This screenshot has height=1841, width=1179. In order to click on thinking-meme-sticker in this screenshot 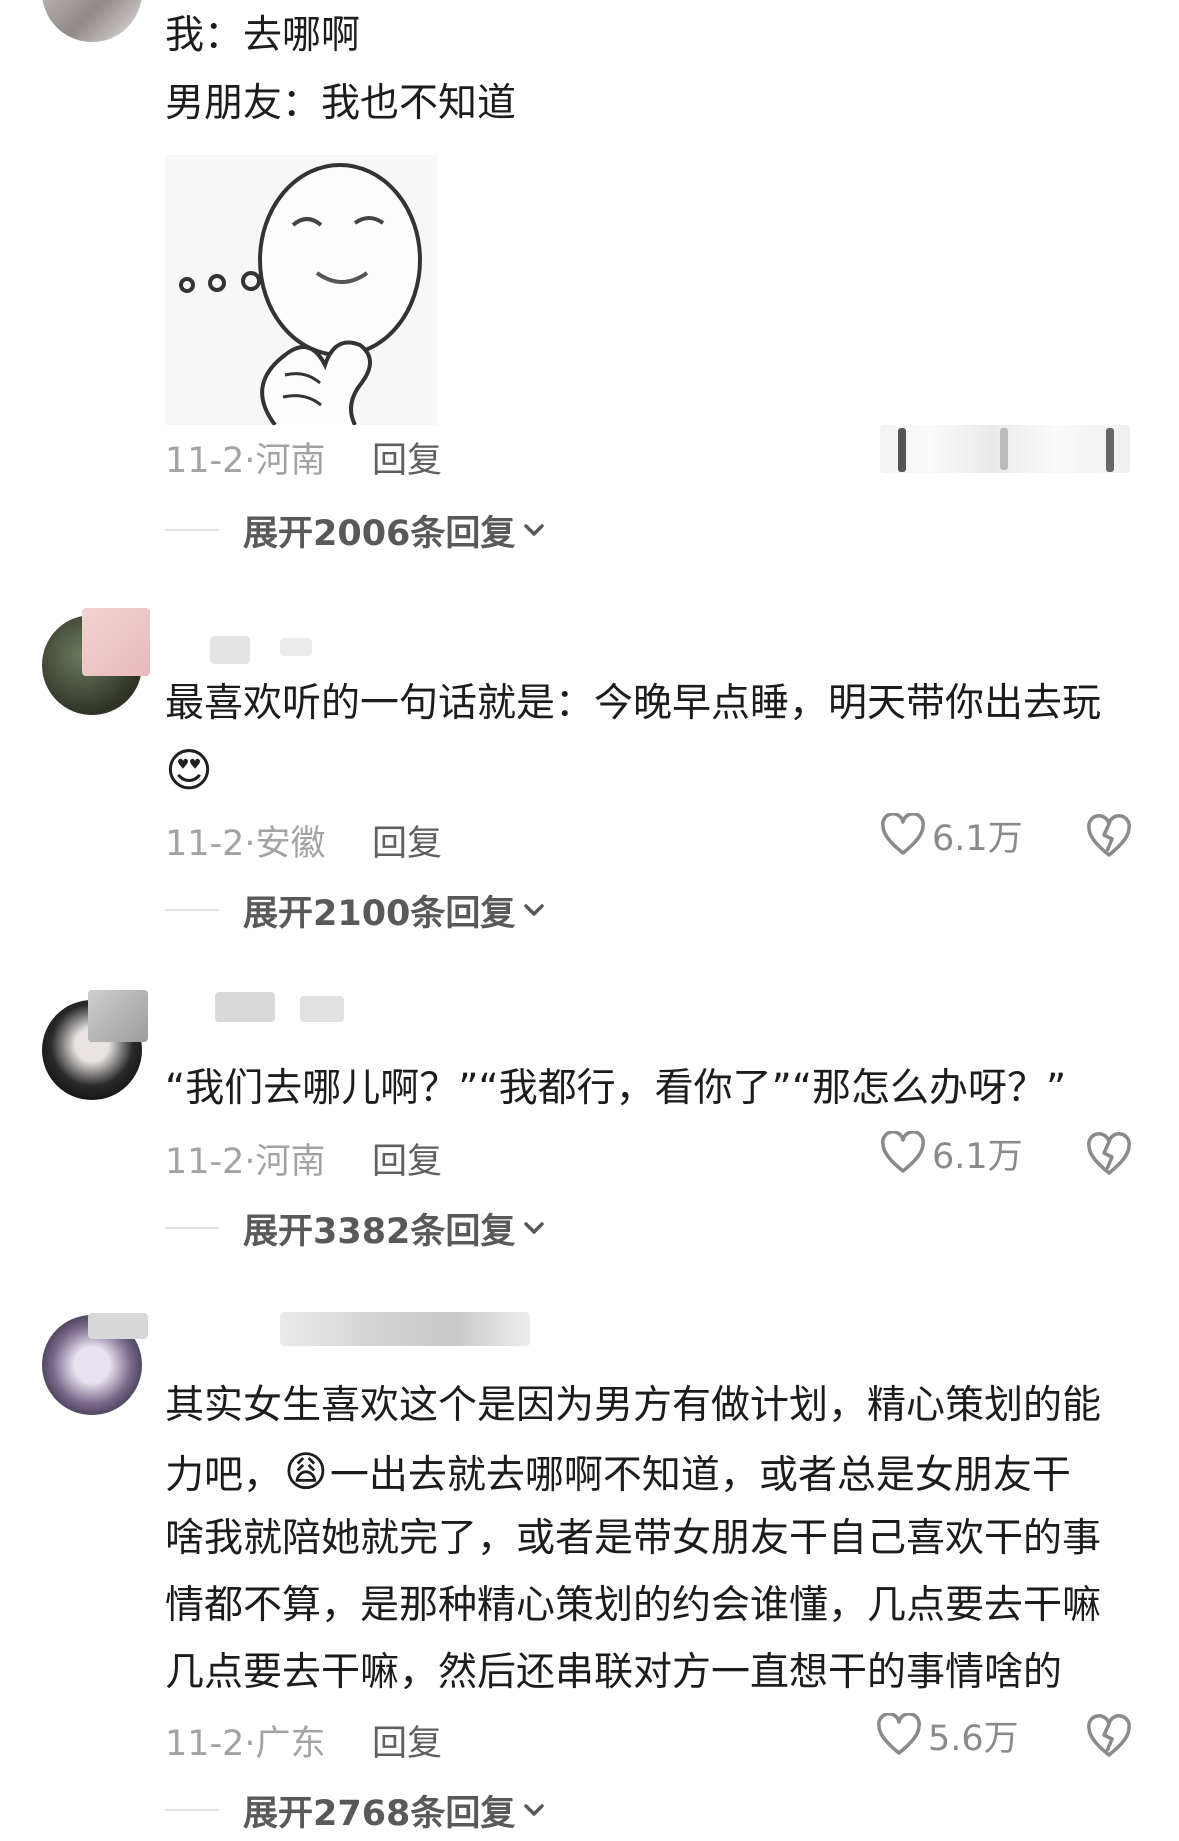, I will do `click(301, 291)`.